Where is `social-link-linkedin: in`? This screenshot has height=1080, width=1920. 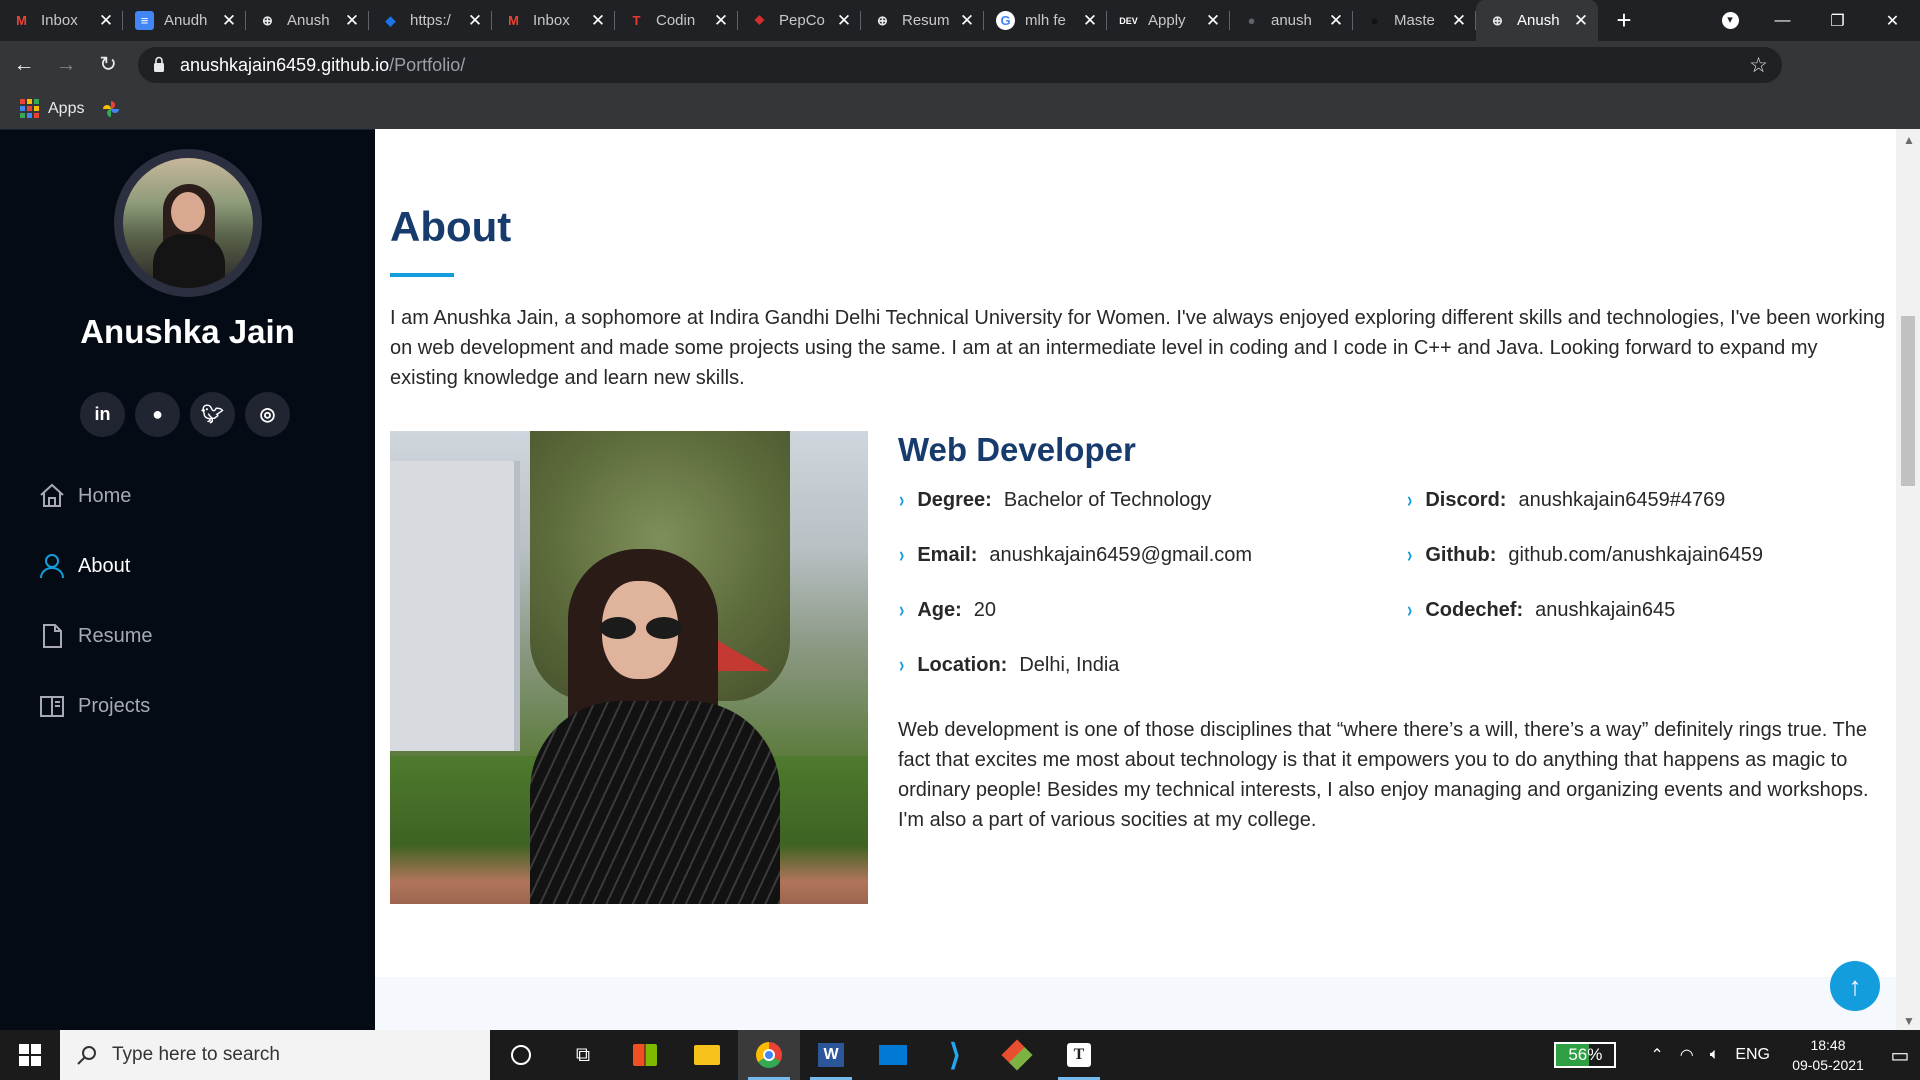
social-link-linkedin: in is located at coordinates (102, 414).